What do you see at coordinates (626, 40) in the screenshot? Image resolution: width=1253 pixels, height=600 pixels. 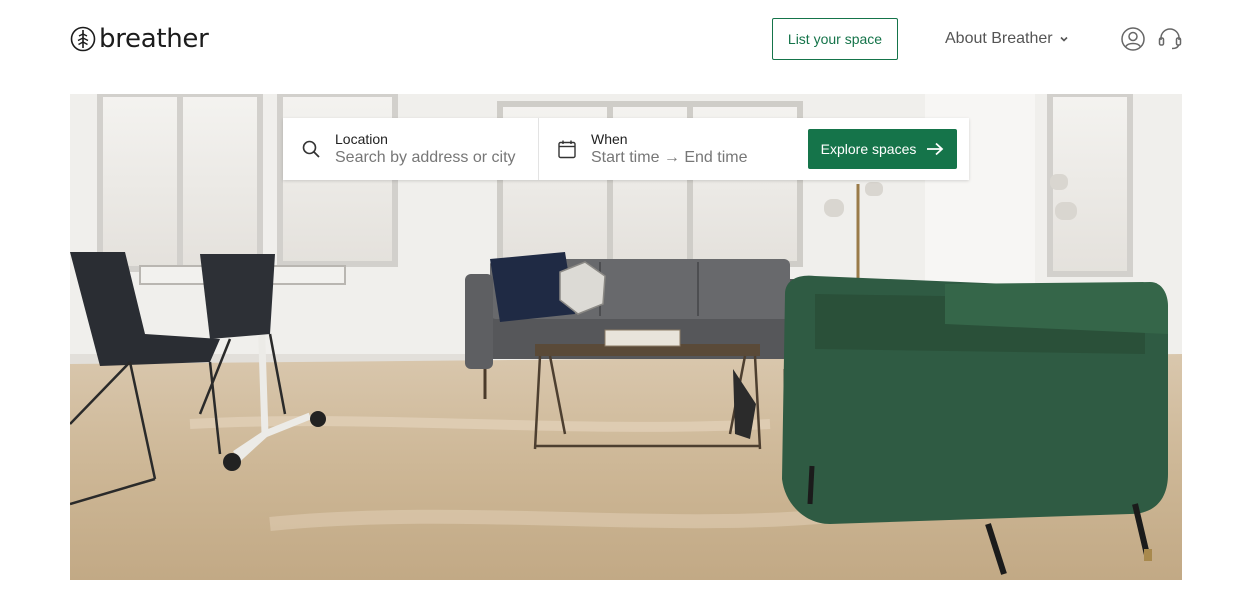 I see `top-header: breather List your space About Breather` at bounding box center [626, 40].